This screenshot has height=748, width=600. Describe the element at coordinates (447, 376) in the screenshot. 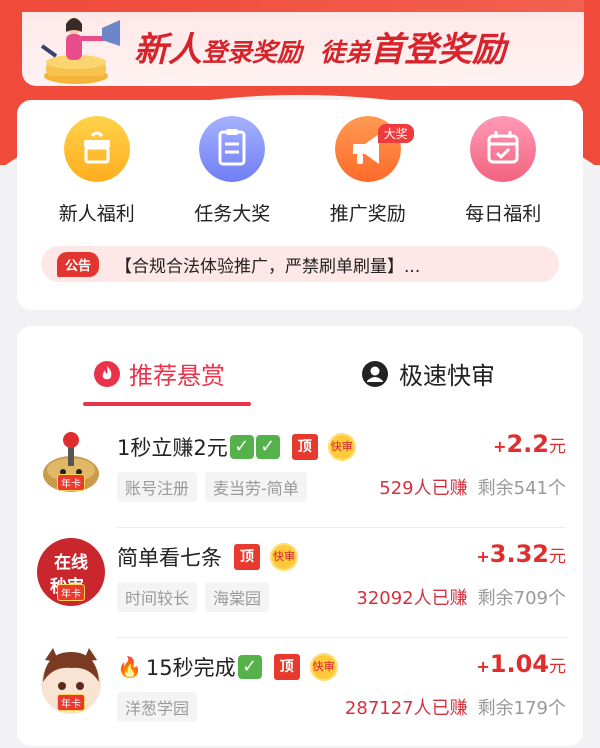

I see `tab-label: 极速快审` at that location.